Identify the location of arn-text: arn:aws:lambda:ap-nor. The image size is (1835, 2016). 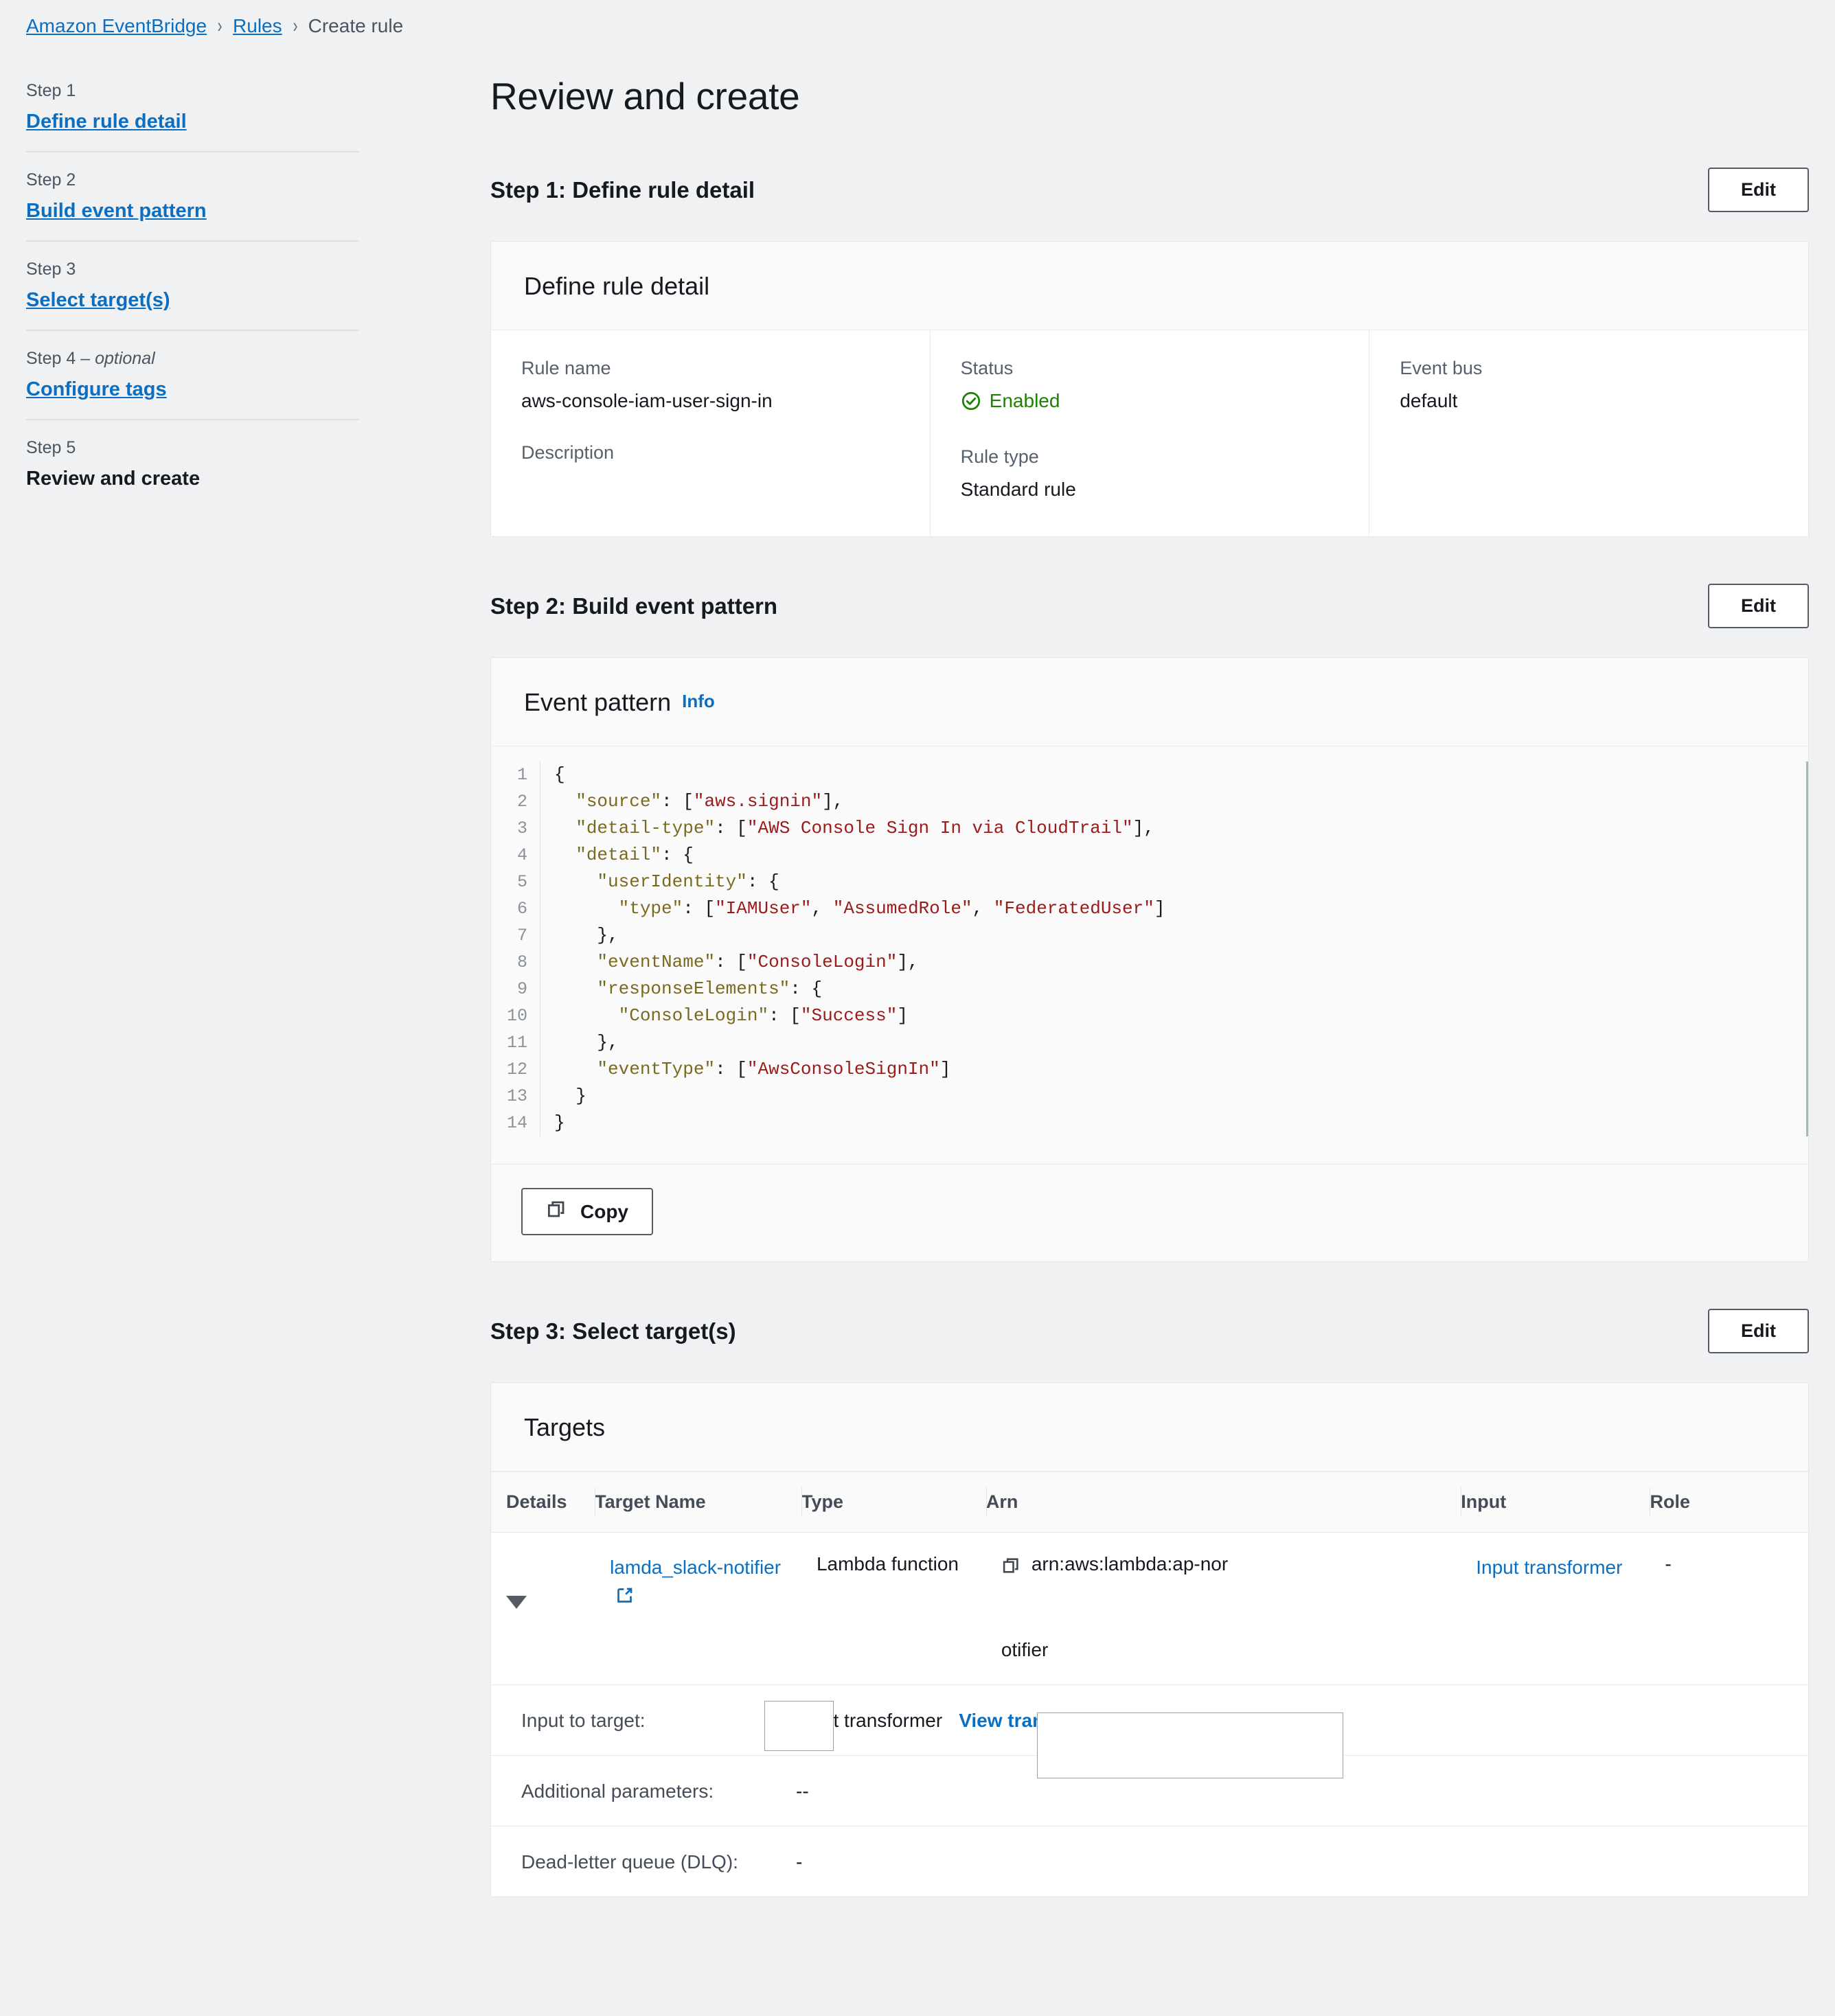
(1130, 1563).